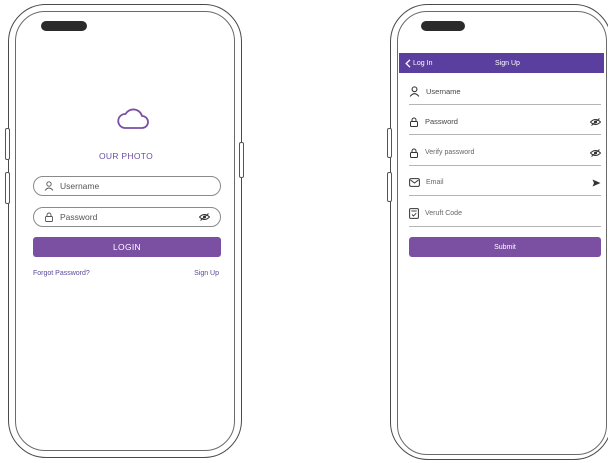  Describe the element at coordinates (505, 122) in the screenshot. I see `signup-password-field: Password` at that location.